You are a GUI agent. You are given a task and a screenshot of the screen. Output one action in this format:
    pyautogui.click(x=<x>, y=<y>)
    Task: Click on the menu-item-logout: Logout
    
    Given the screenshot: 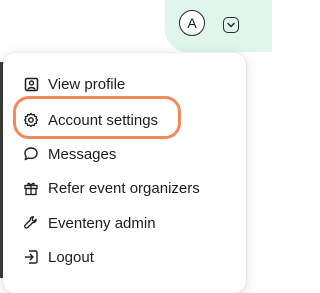 What is the action you would take?
    pyautogui.click(x=58, y=257)
    